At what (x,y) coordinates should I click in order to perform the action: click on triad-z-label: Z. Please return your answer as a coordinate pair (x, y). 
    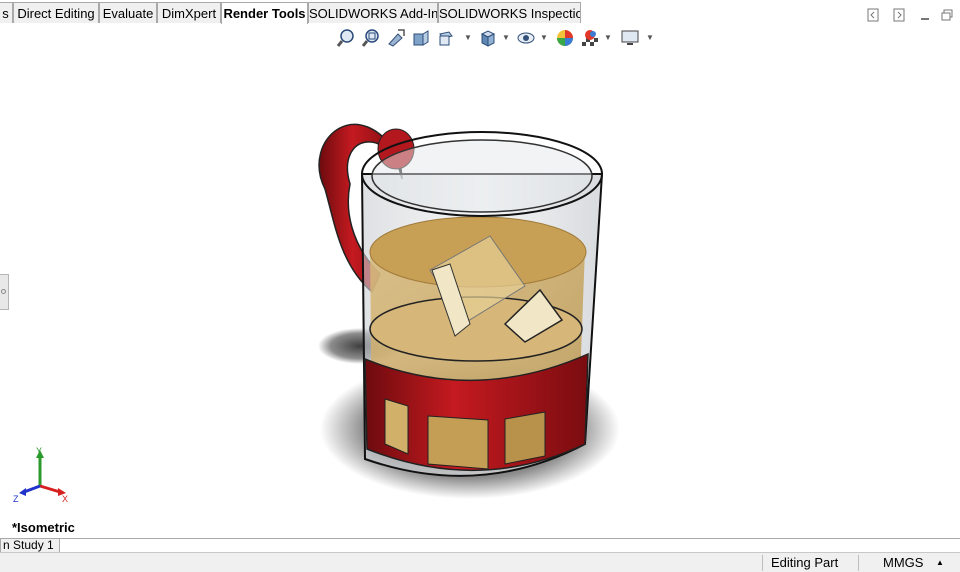
    Looking at the image, I should click on (16, 499).